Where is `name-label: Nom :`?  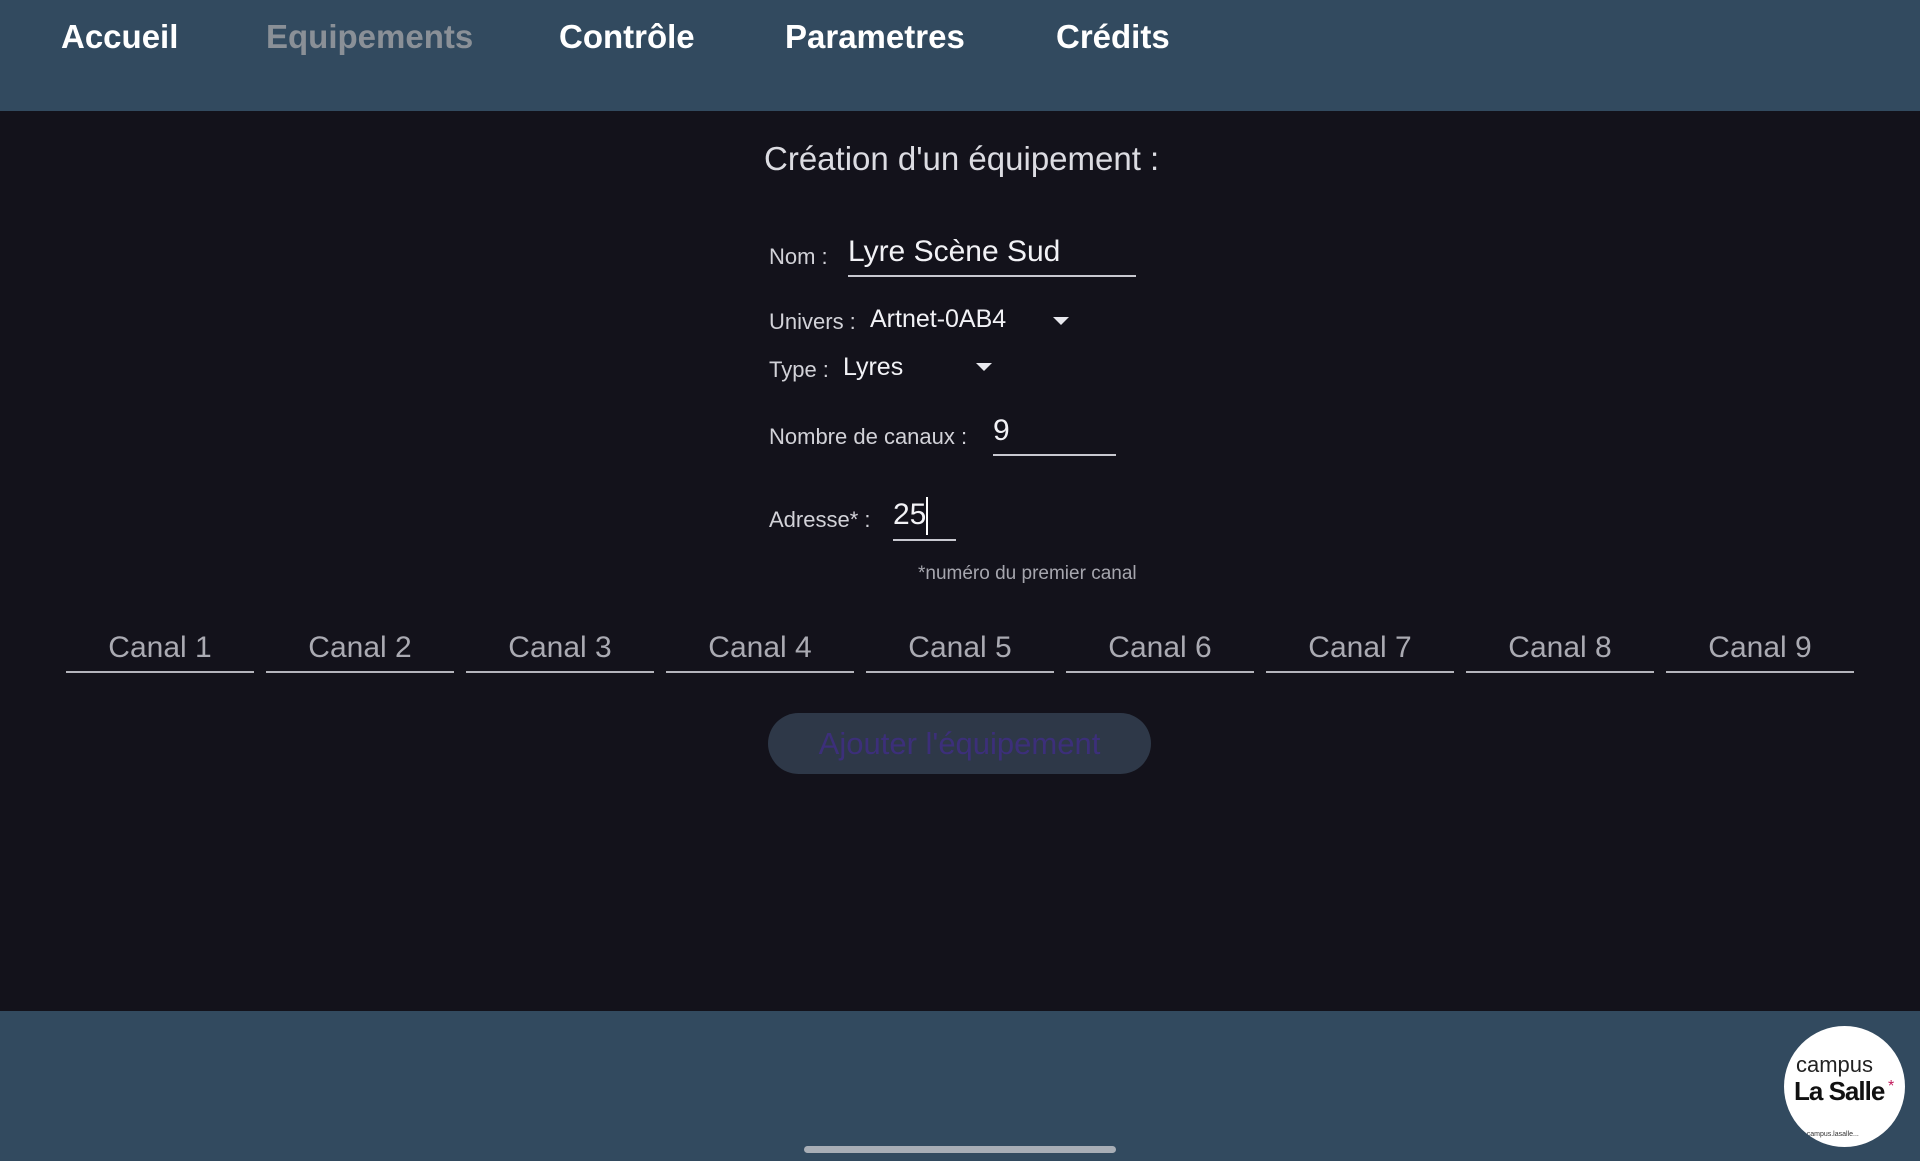 name-label: Nom : is located at coordinates (798, 256).